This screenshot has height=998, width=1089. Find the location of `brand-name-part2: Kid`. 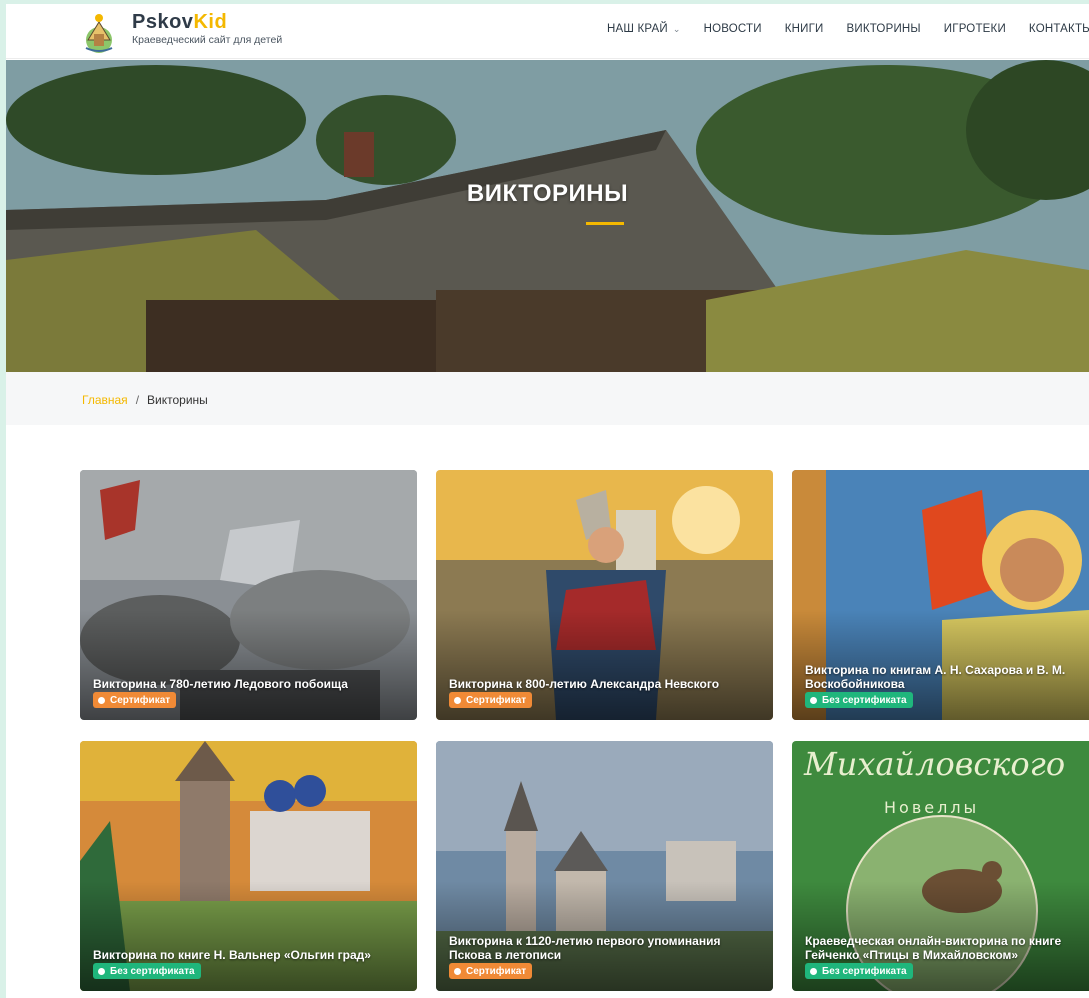

brand-name-part2: Kid is located at coordinates (210, 22).